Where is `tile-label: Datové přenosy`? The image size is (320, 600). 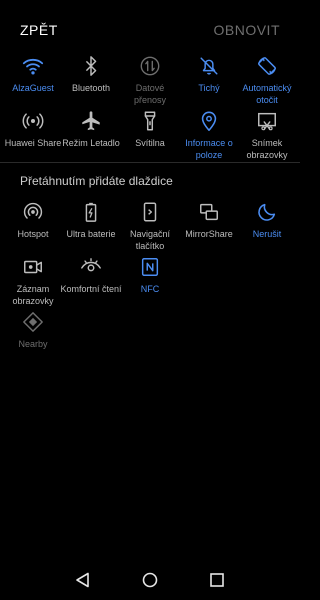
tile-label: Datové přenosy is located at coordinates (150, 94).